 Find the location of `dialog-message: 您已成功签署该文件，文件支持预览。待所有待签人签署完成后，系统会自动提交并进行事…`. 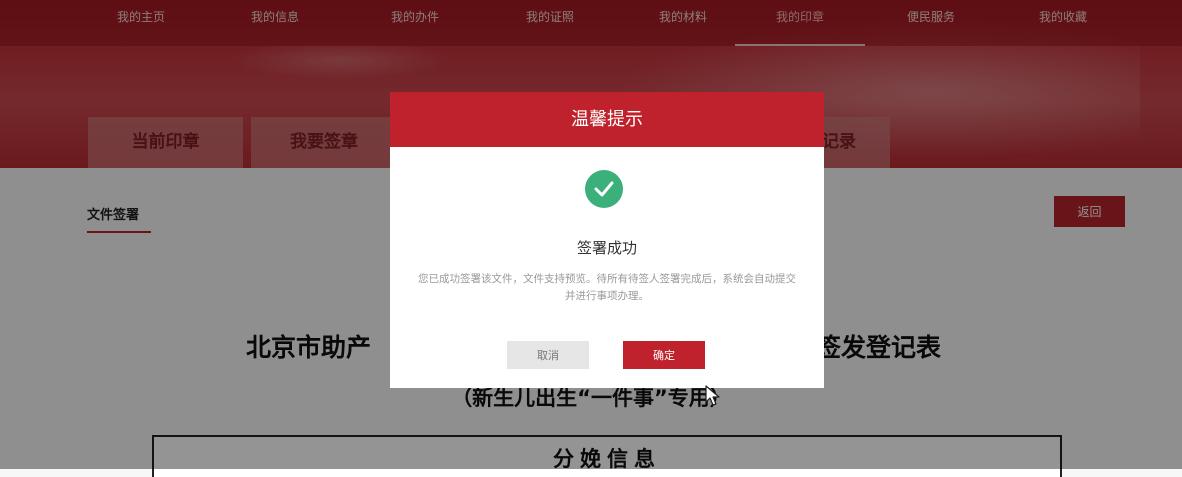

dialog-message: 您已成功签署该文件，文件支持预览。待所有待签人签署完成后，系统会自动提交并进行事… is located at coordinates (607, 287).